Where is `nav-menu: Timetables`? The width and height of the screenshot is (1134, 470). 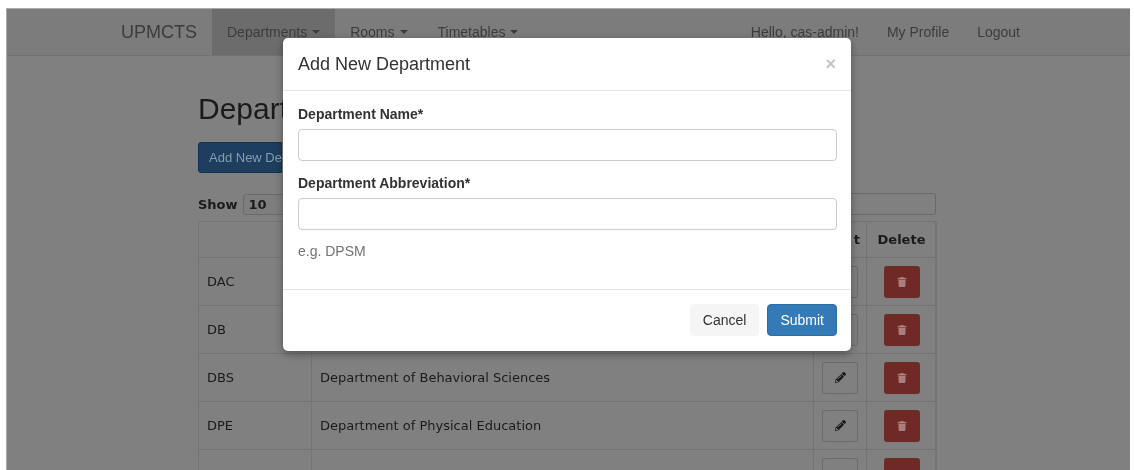 nav-menu: Timetables is located at coordinates (478, 32).